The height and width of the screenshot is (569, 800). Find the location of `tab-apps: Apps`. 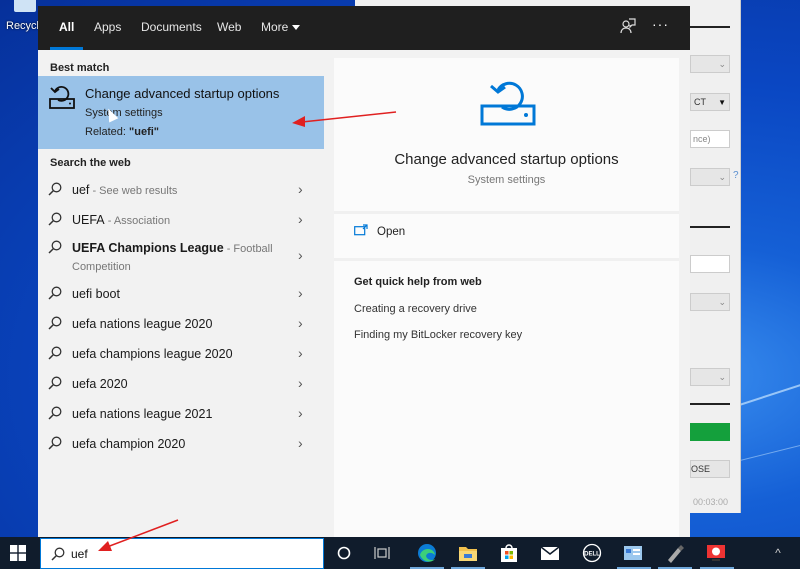

tab-apps: Apps is located at coordinates (107, 27).